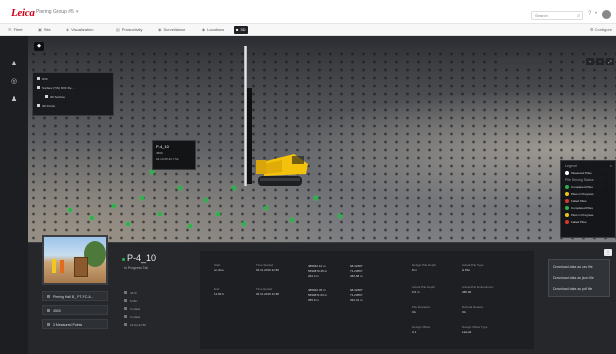 Image resolution: width=616 pixels, height=354 pixels. I want to click on prop-start: Start on time, so click(219, 267).